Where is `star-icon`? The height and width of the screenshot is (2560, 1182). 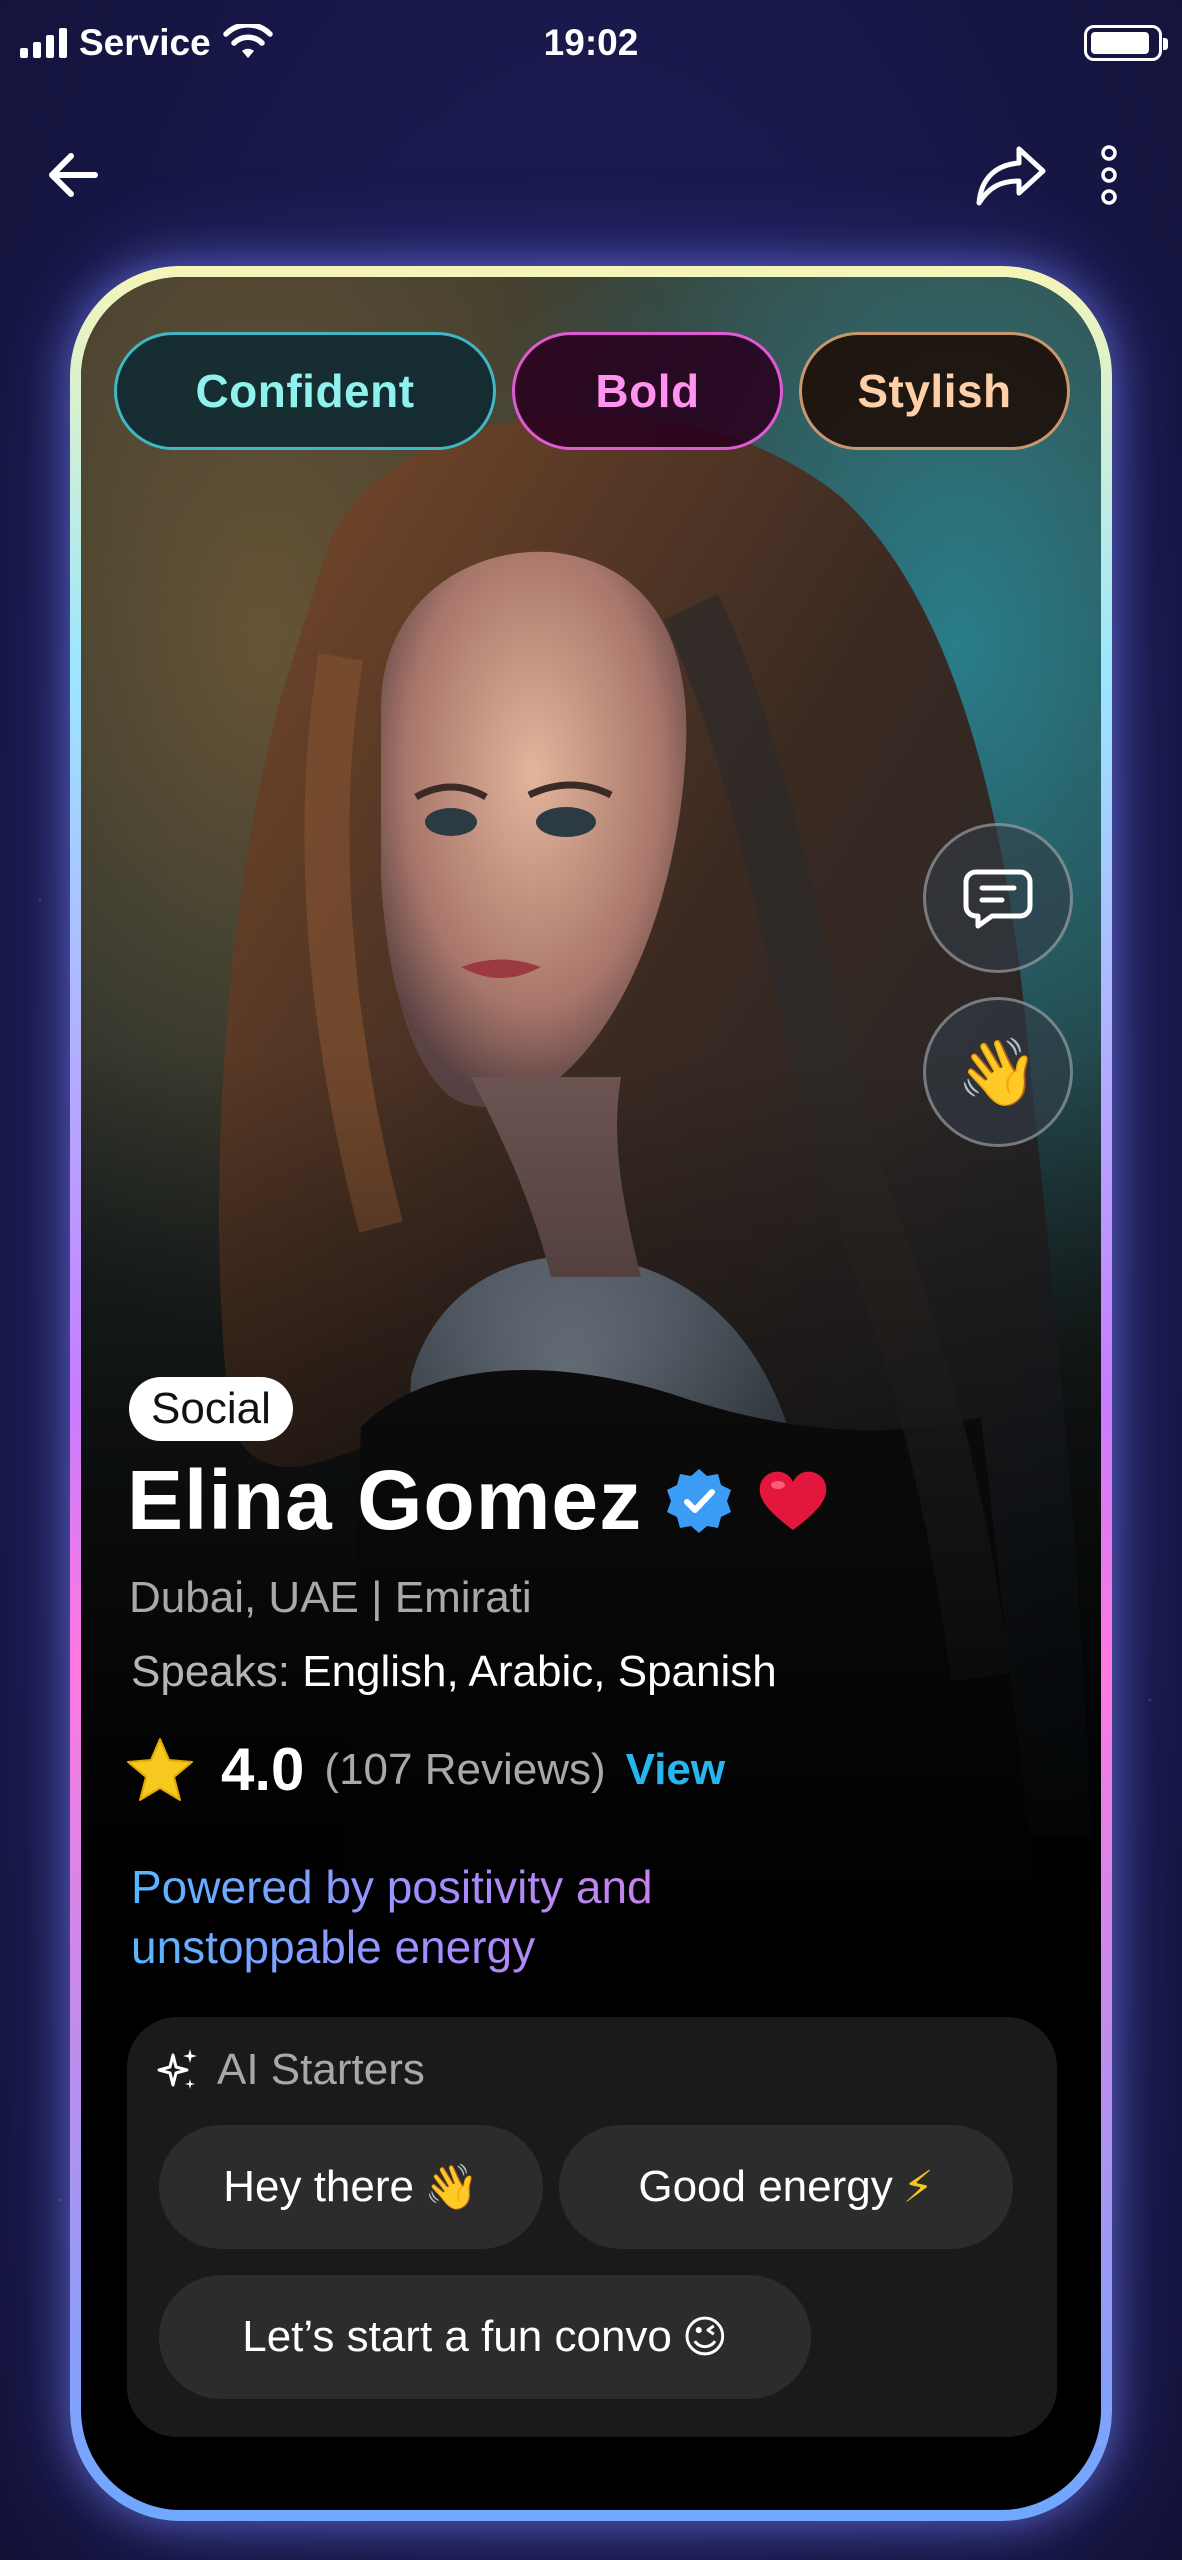 star-icon is located at coordinates (160, 1769).